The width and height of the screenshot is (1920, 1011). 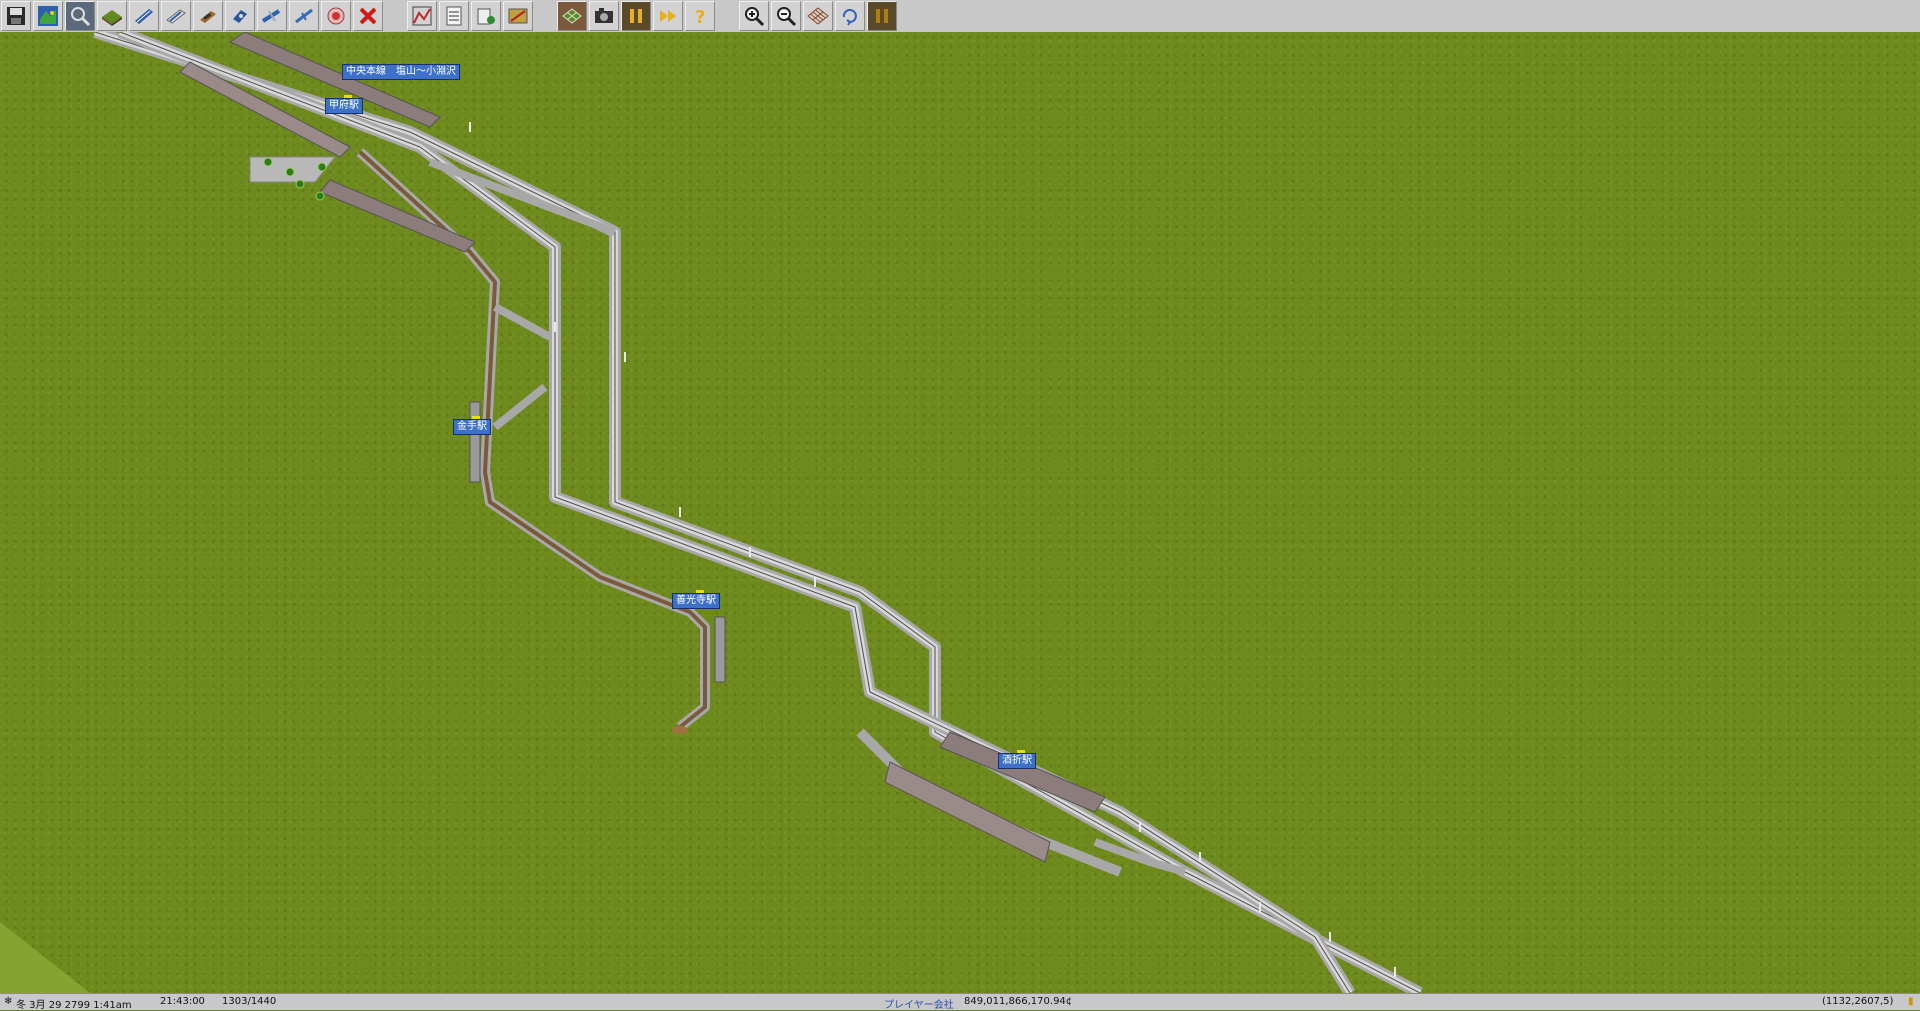 What do you see at coordinates (1018, 1001) in the screenshot?
I see `status-money: 849,011,866,170.94¢` at bounding box center [1018, 1001].